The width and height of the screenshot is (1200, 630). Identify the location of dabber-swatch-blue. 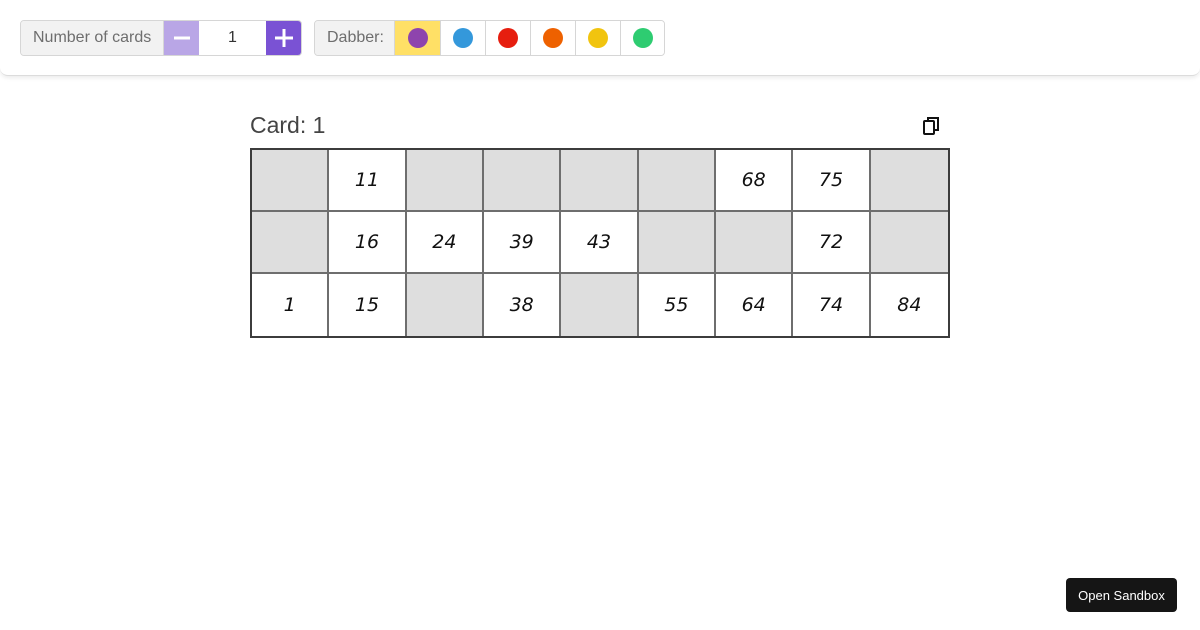
(462, 38).